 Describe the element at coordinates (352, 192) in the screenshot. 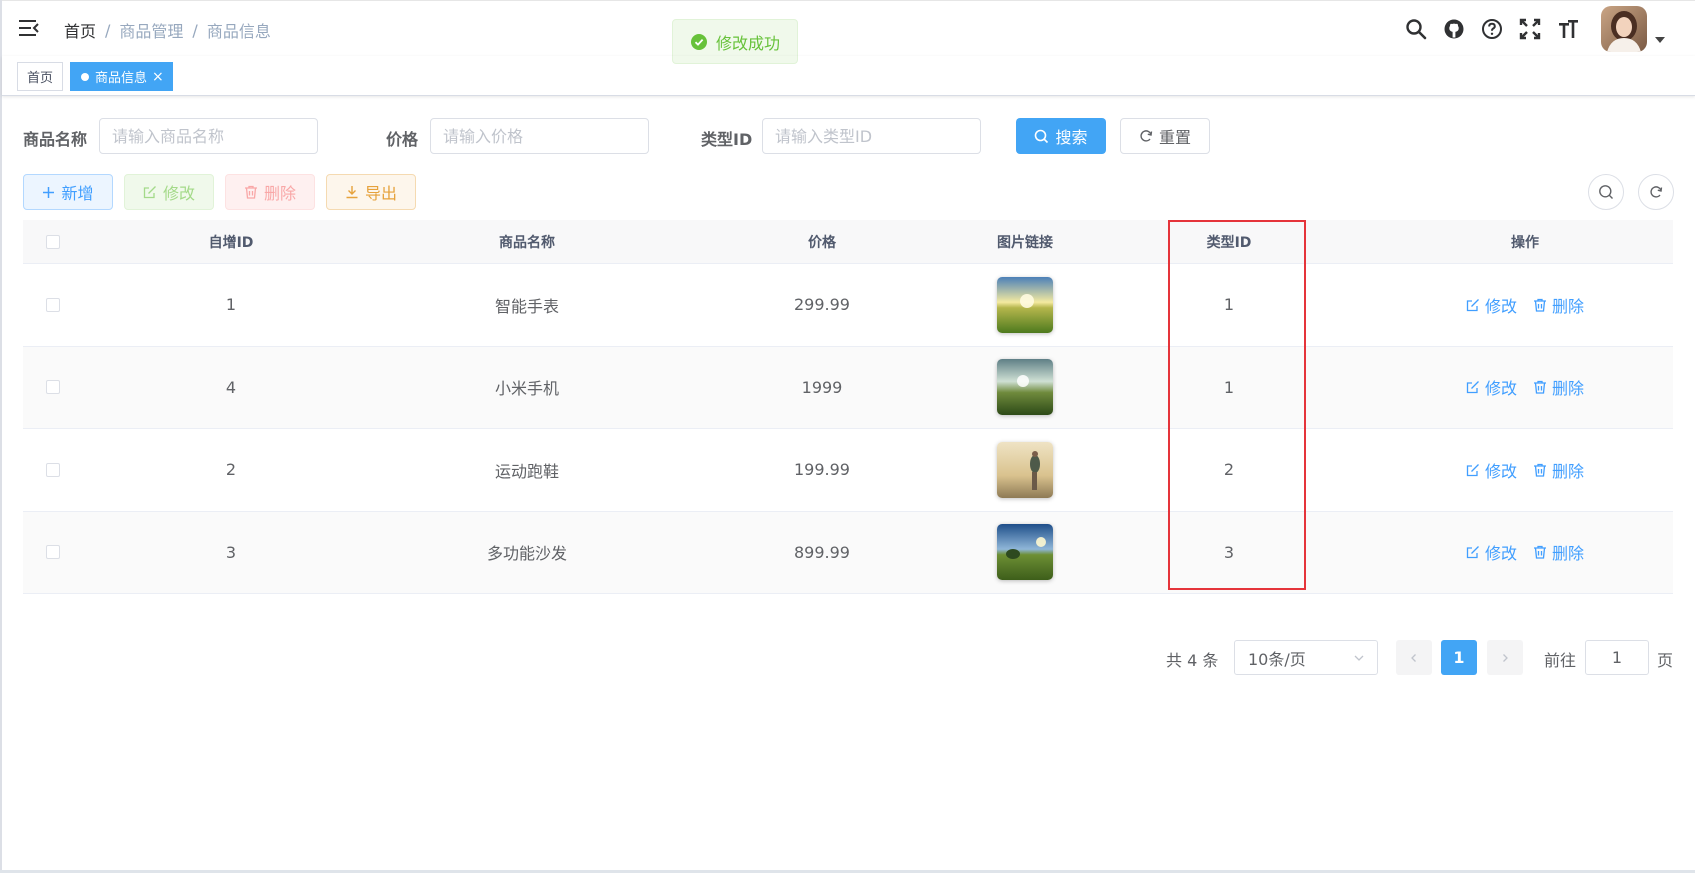

I see `download-icon` at that location.